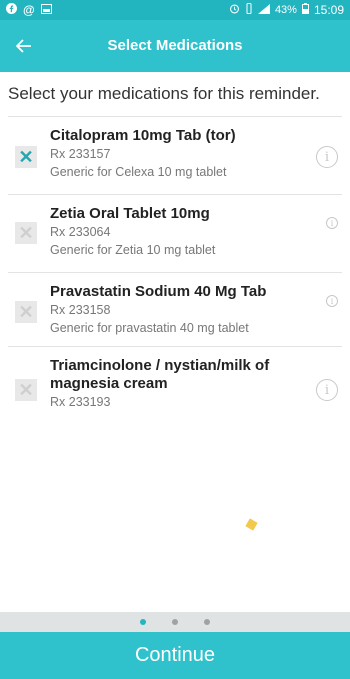  Describe the element at coordinates (138, 172) in the screenshot. I see `medication-generic: Generic for Celexa 10 mg tablet` at that location.